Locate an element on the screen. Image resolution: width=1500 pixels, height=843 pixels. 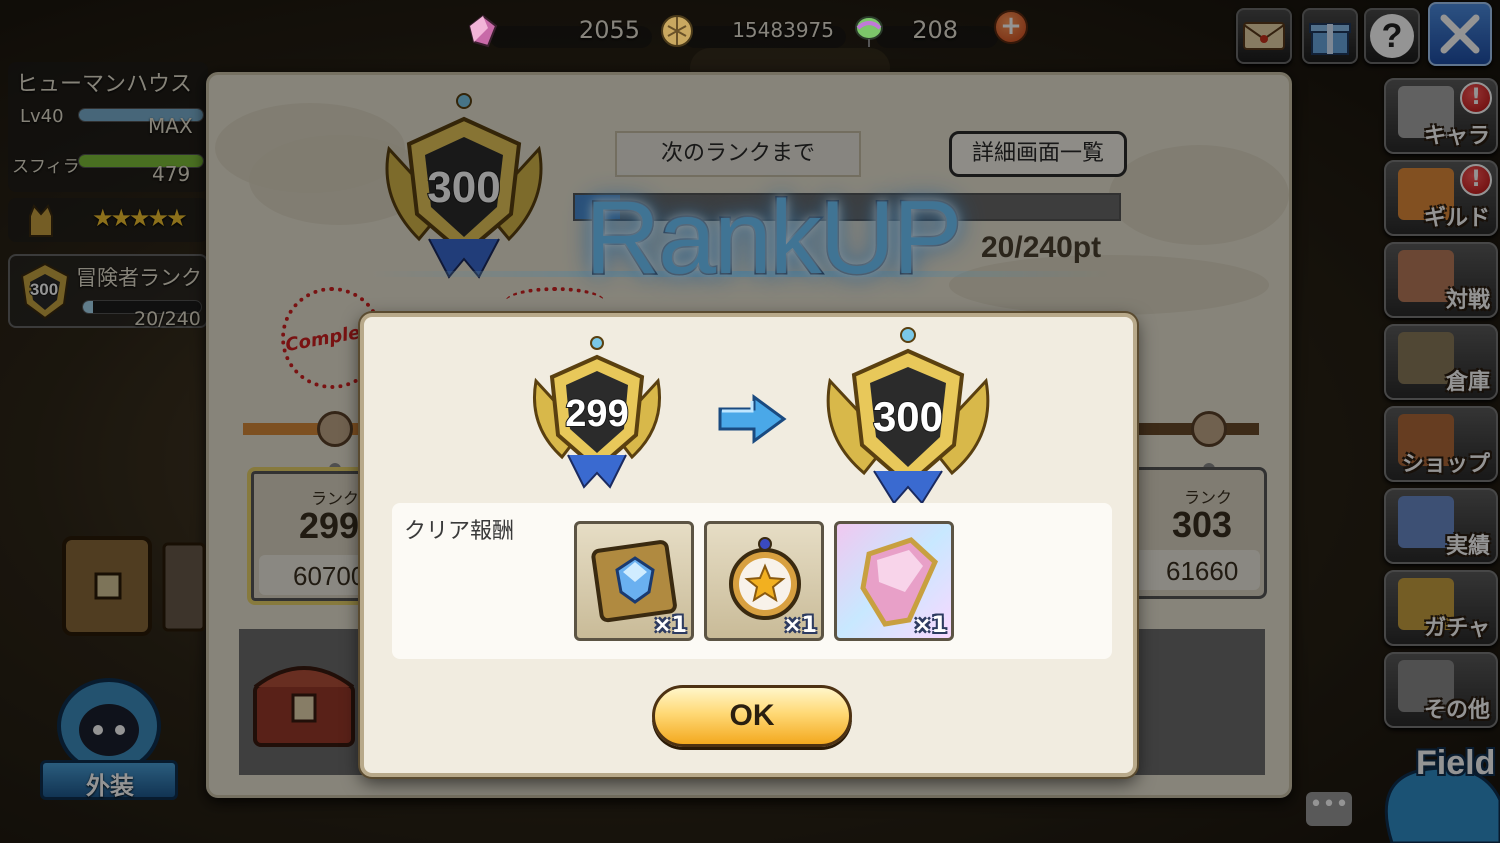
from-rank-number: 299 is located at coordinates (596, 414).